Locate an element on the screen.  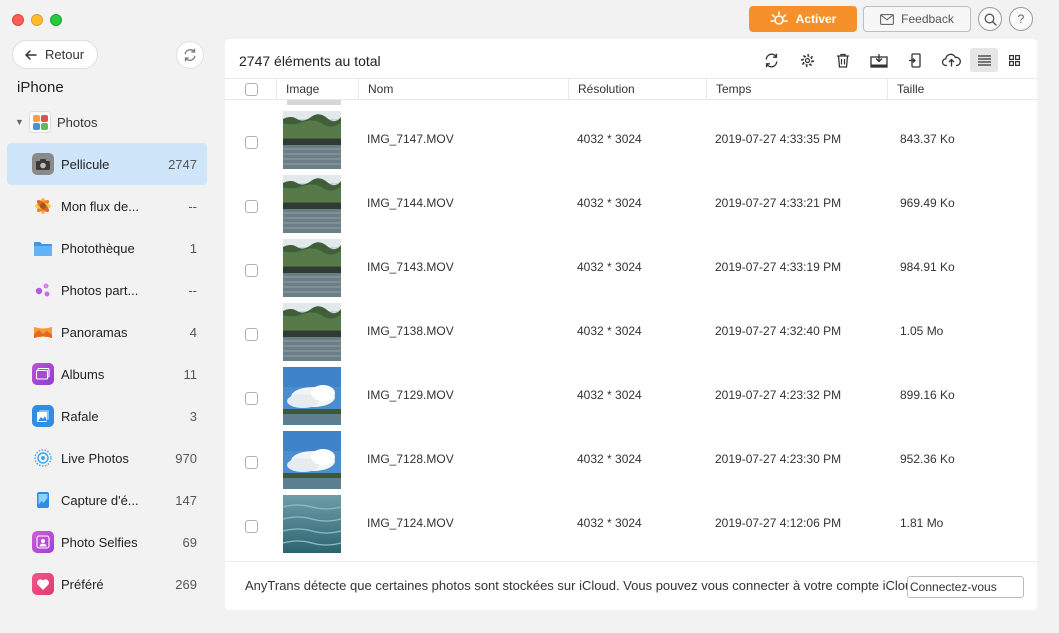
upload-to-cloud-button is located at coordinates (951, 60).